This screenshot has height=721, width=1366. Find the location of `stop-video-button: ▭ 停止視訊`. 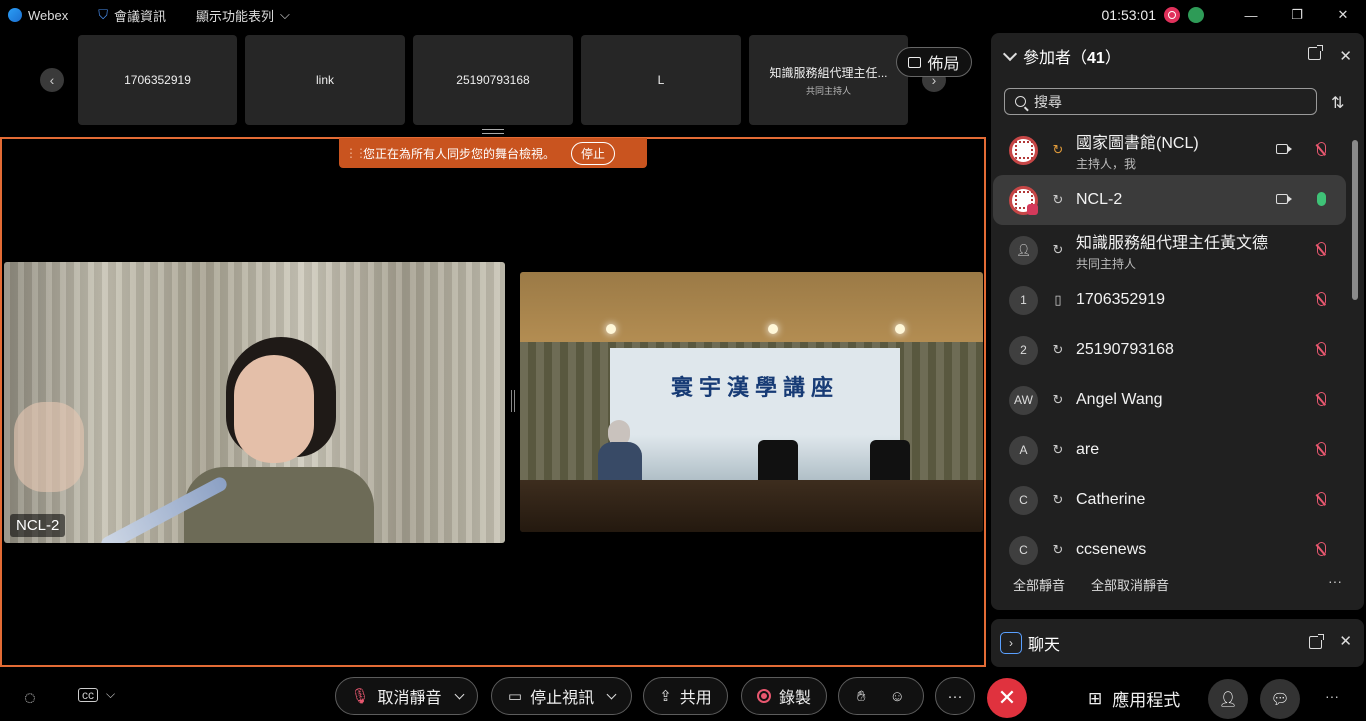

stop-video-button: ▭ 停止視訊 is located at coordinates (561, 696).